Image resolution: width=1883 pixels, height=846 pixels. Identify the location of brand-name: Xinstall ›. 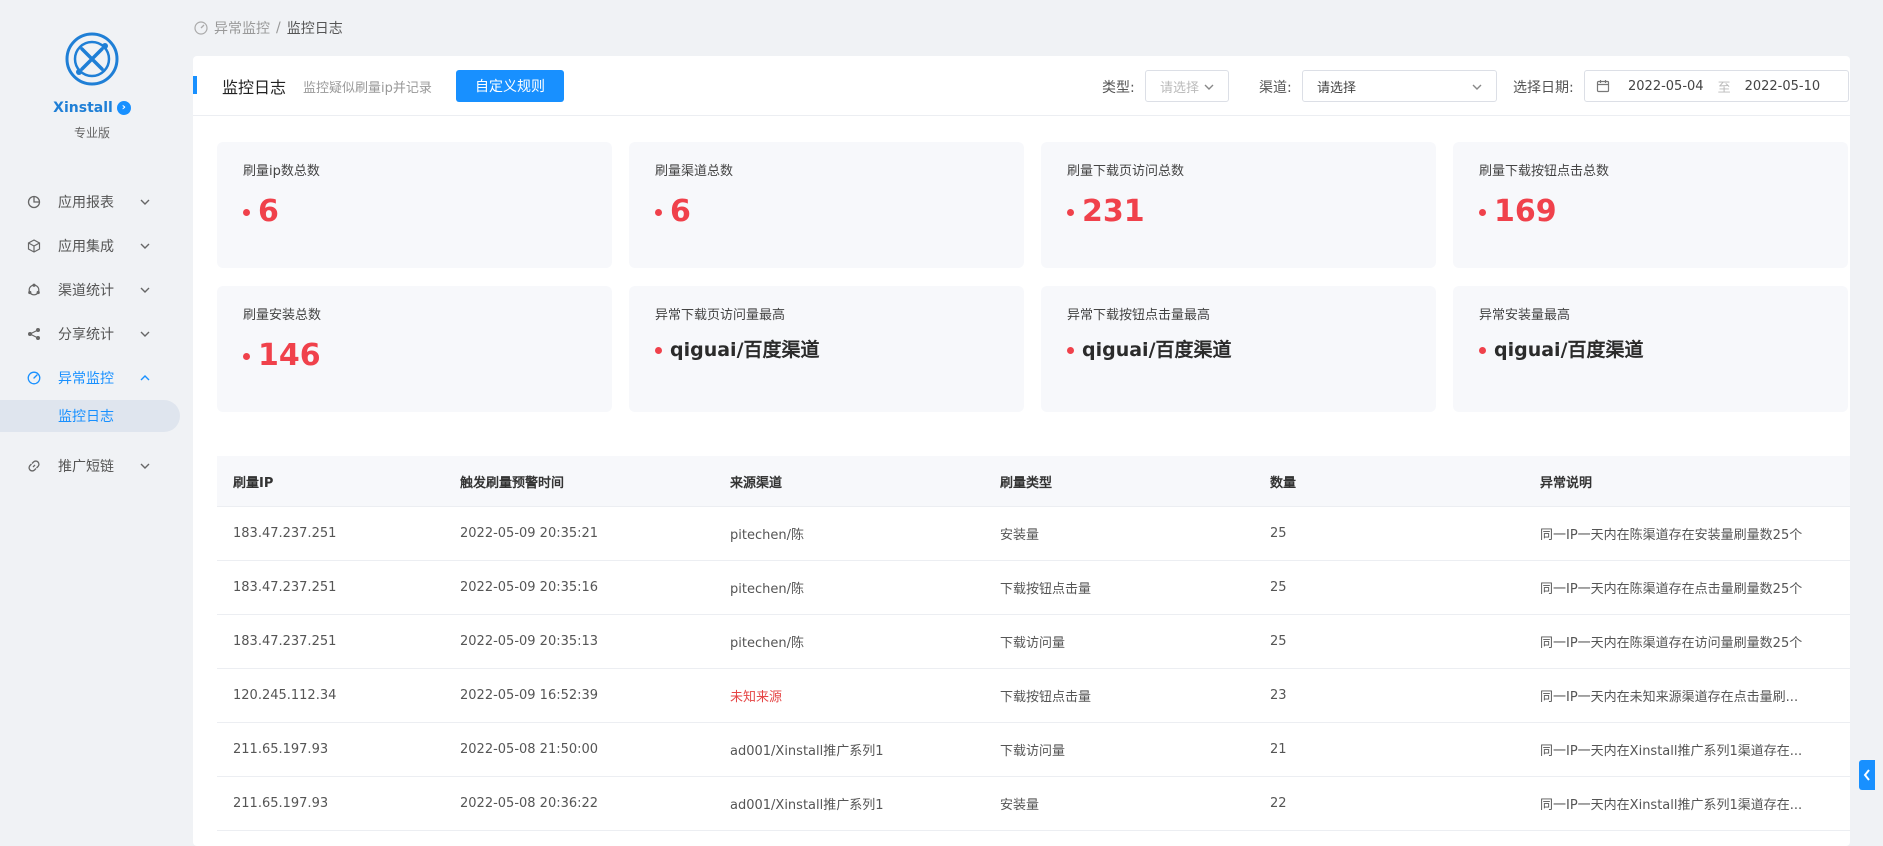
(92, 108).